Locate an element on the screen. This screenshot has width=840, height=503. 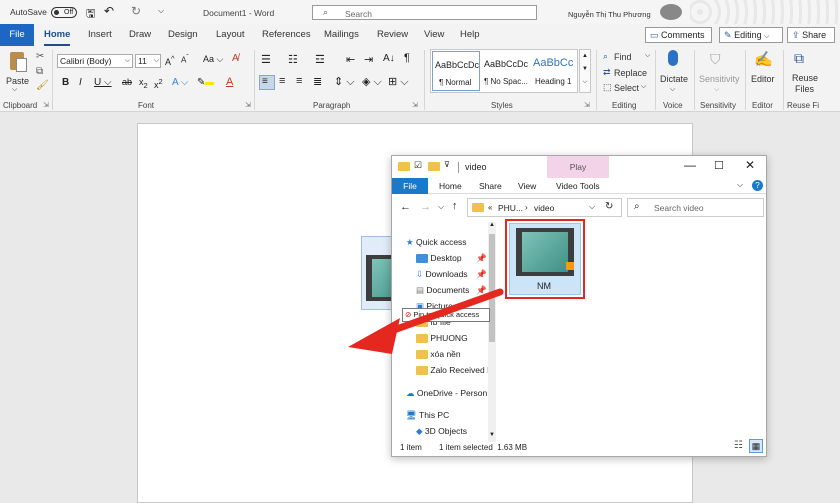
change-case-icon: Aa ⌵ is located at coordinates (213, 59).